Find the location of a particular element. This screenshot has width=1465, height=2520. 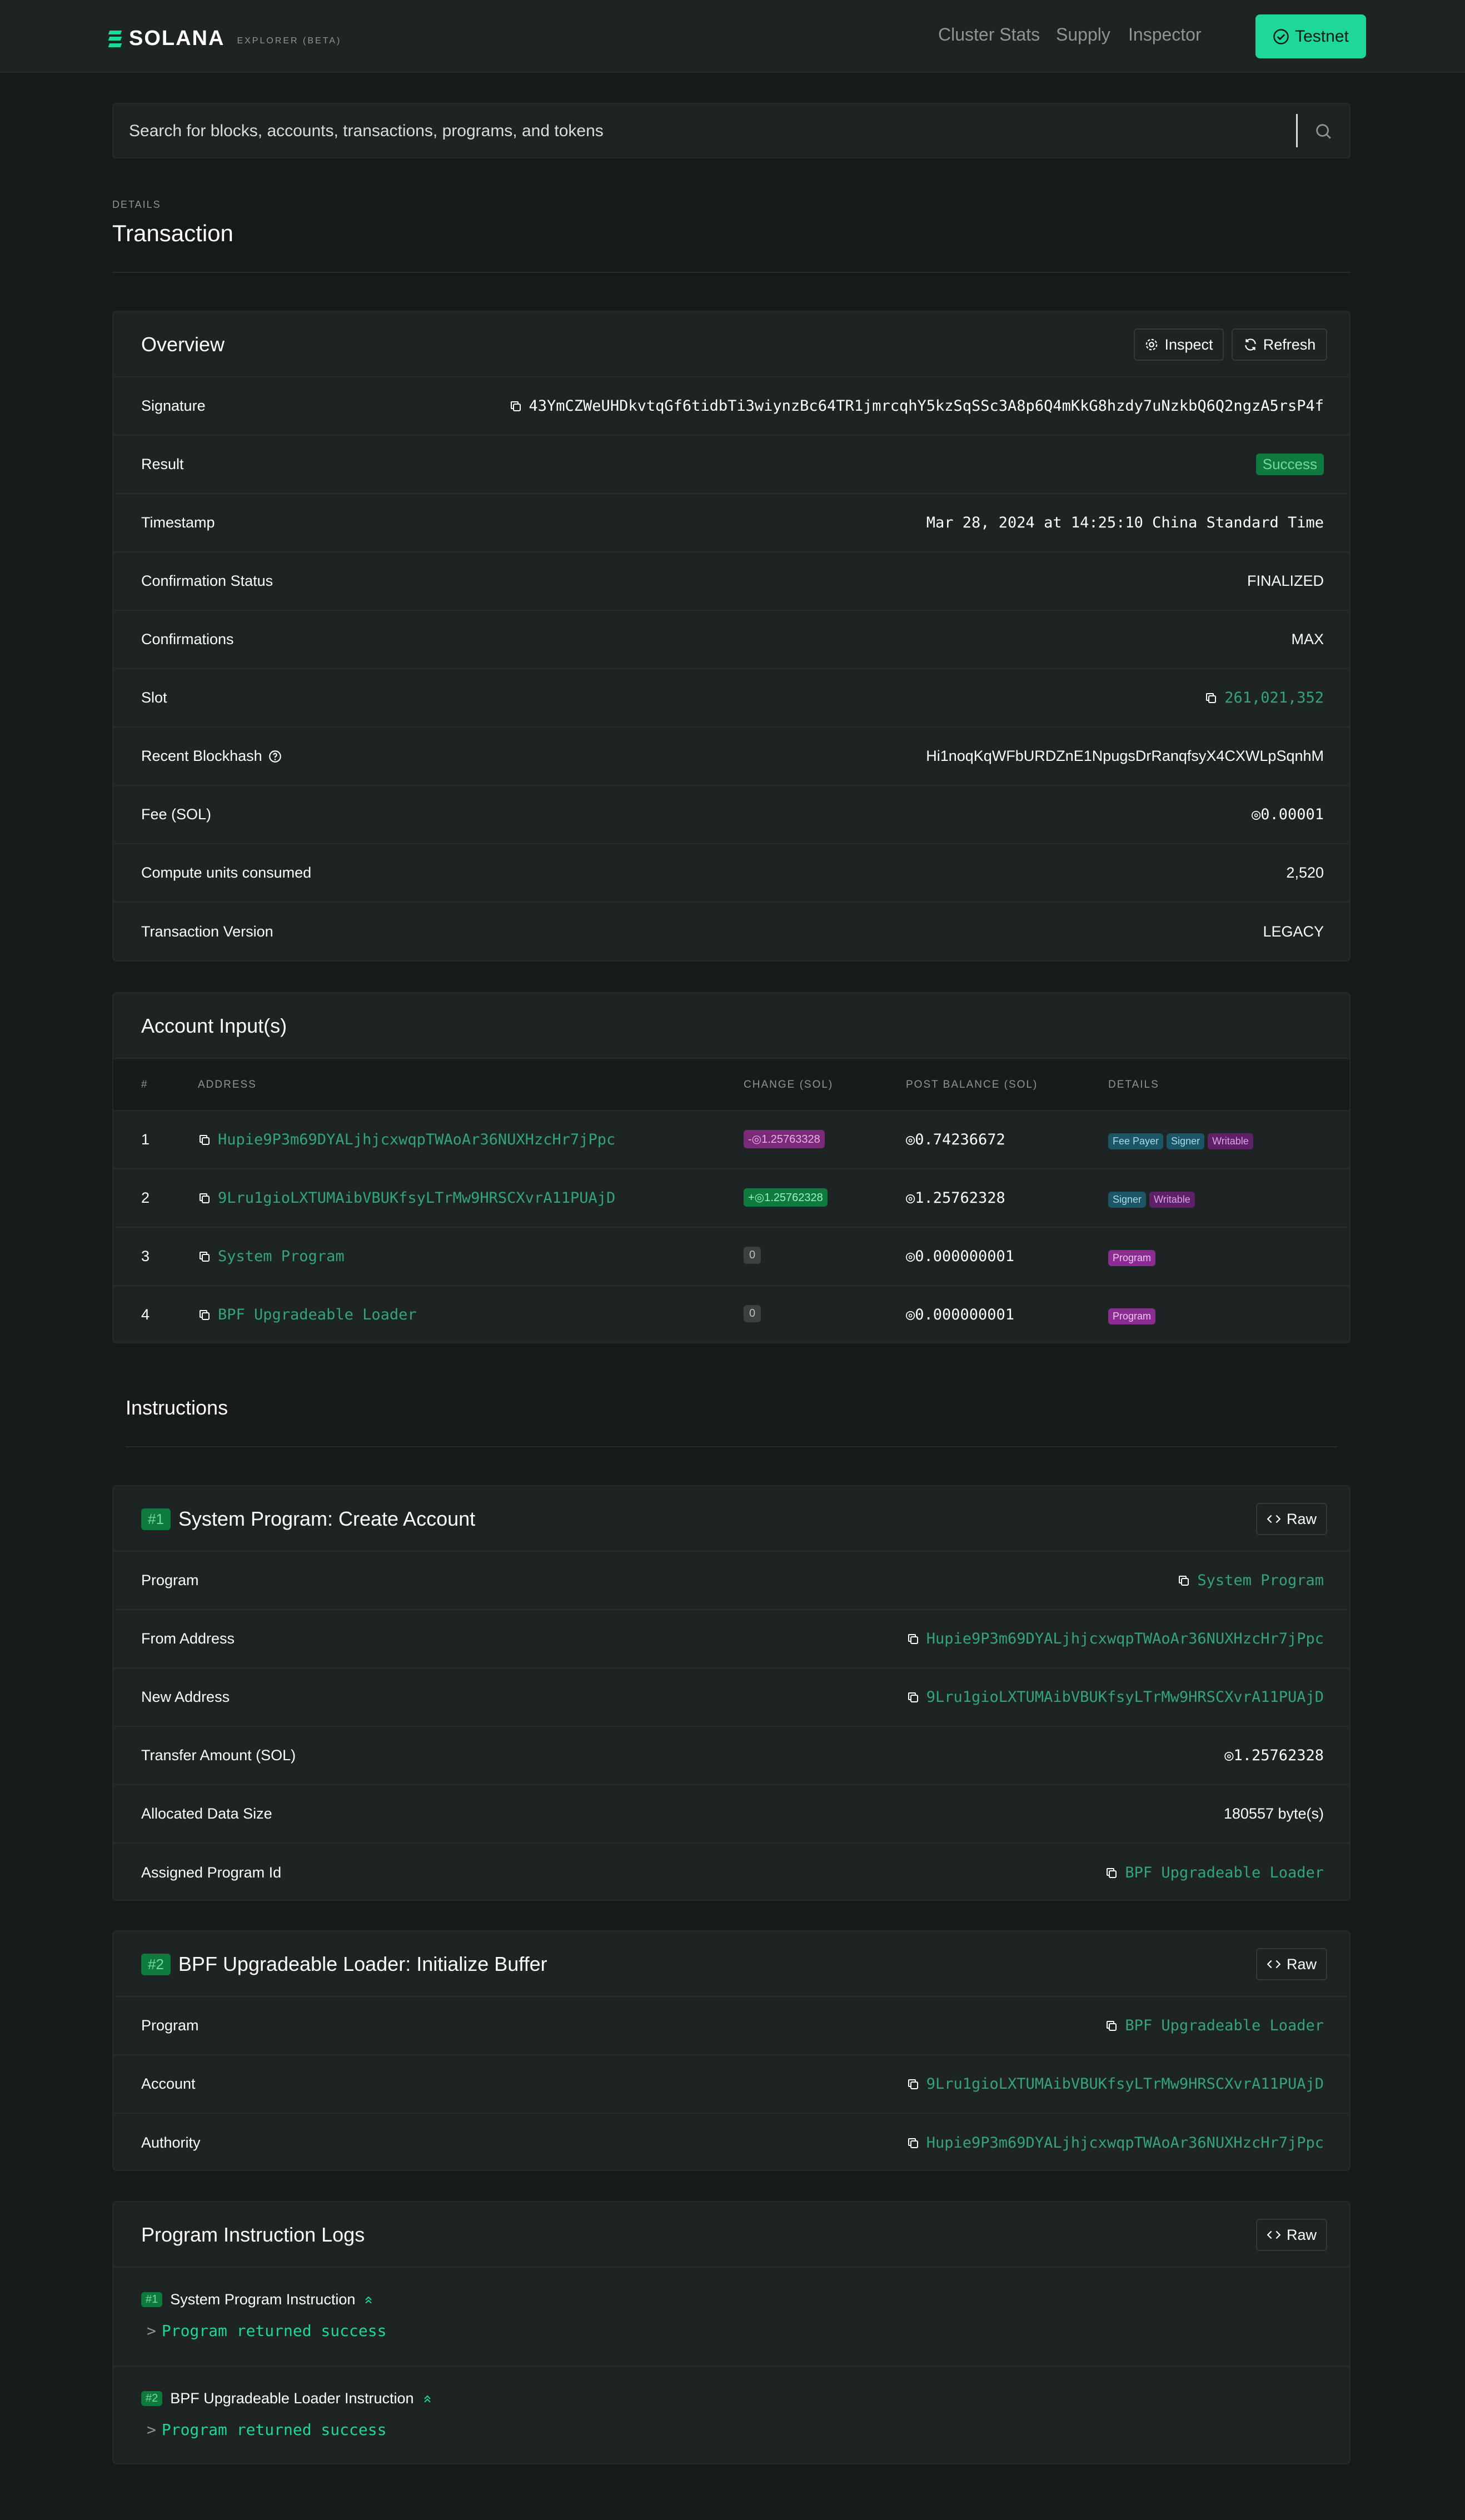

program-logs-header: Program Instruction Logs Raw is located at coordinates (731, 2235).